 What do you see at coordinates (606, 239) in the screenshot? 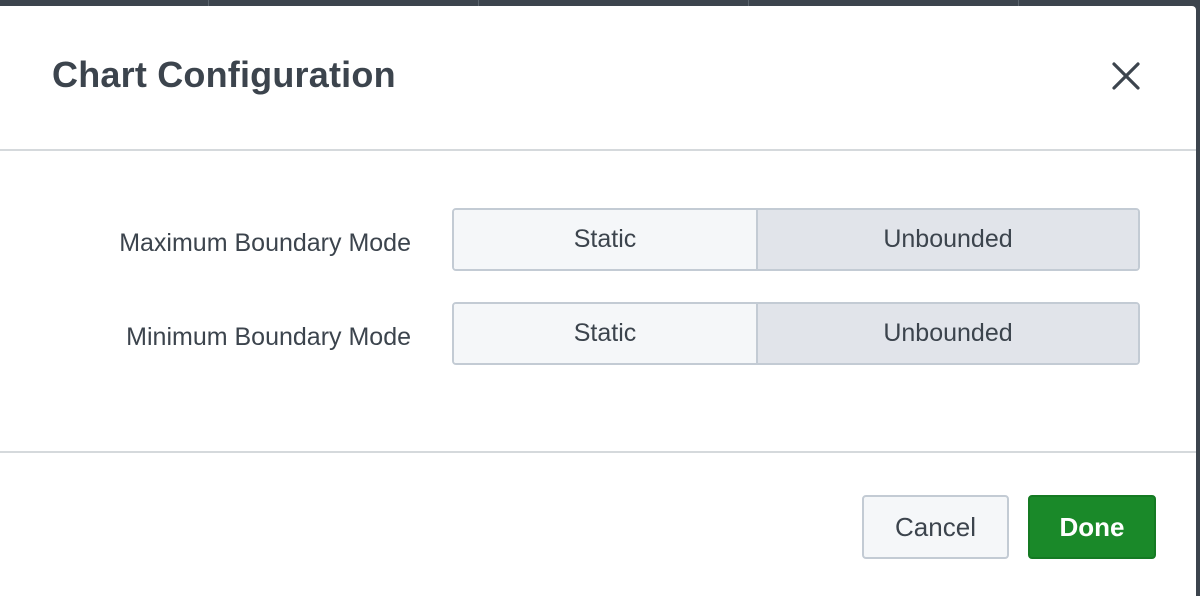
I see `maximum-static-option: Static` at bounding box center [606, 239].